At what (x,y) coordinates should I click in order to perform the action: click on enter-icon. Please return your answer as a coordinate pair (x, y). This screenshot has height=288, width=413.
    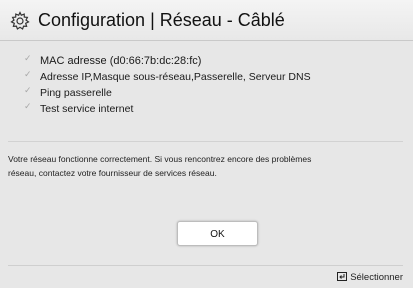
    Looking at the image, I should click on (342, 276).